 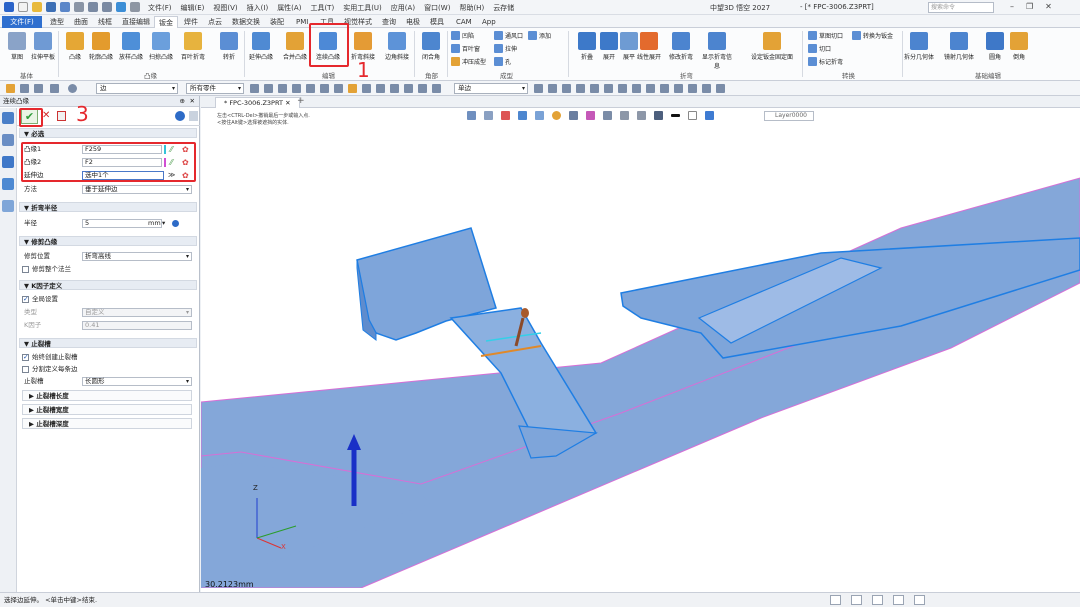 I want to click on subsection-relief-depth: ▶ 止裂槽深度, so click(x=107, y=423).